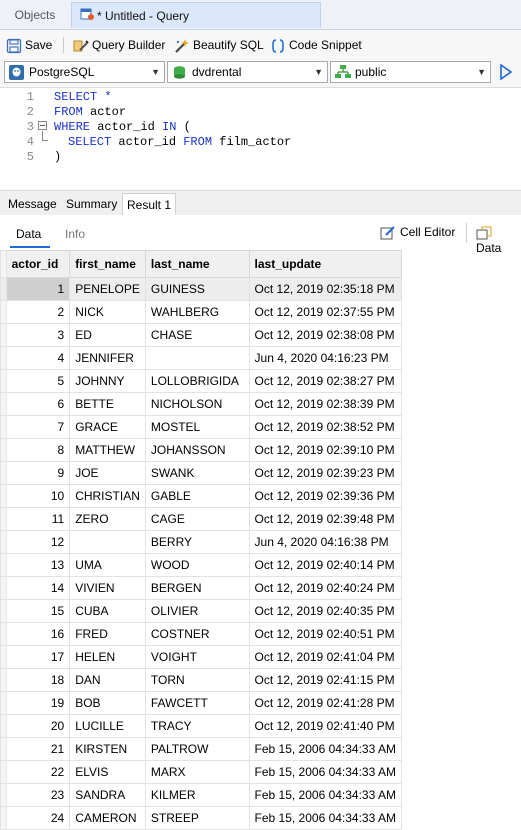 The width and height of the screenshot is (521, 830). What do you see at coordinates (107, 726) in the screenshot?
I see `cell-first-name: LUCILLE` at bounding box center [107, 726].